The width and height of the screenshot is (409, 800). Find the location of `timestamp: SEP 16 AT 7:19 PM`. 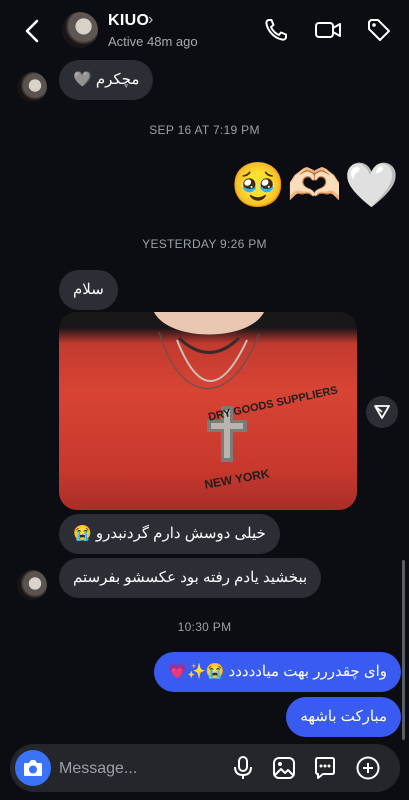

timestamp: SEP 16 AT 7:19 PM is located at coordinates (204, 130).